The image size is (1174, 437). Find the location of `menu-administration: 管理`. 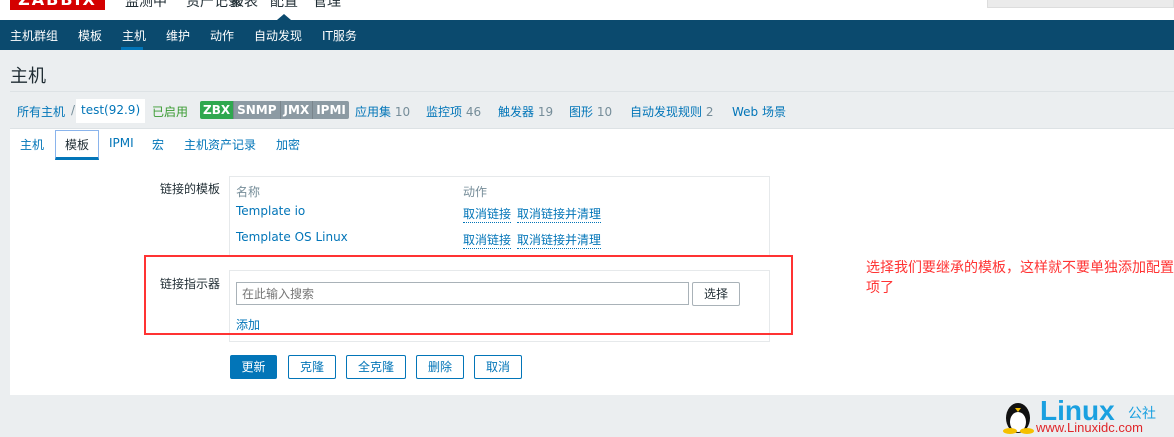

menu-administration: 管理 is located at coordinates (327, 5).